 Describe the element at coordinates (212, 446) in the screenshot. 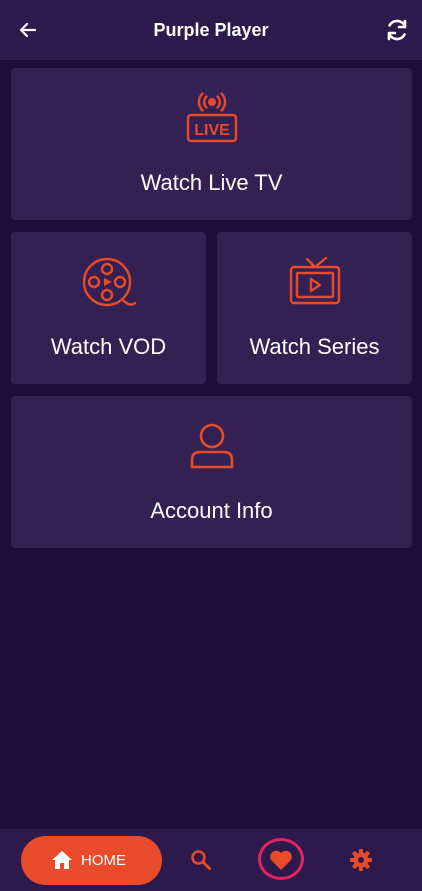

I see `user-icon` at that location.